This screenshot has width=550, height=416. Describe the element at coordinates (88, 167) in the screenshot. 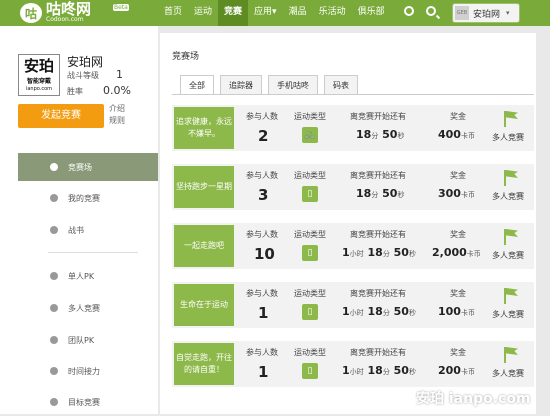

I see `sidebar-item-arena: 竞赛场` at that location.